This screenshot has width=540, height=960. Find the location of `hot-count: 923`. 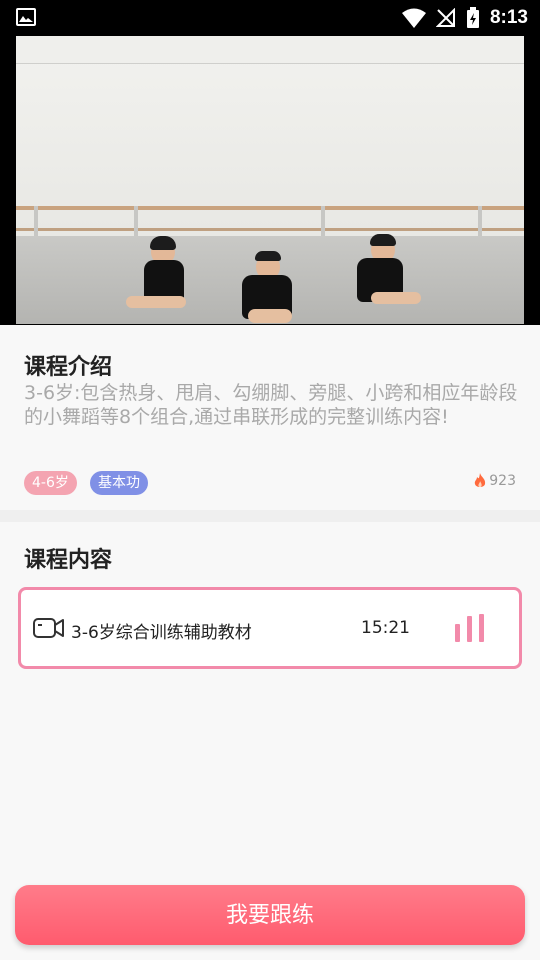

hot-count: 923 is located at coordinates (494, 481).